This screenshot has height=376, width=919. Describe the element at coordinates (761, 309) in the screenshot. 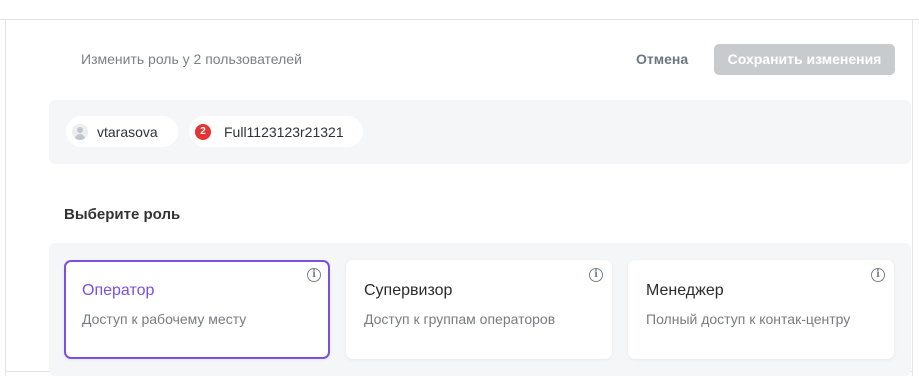

I see `role-card-manager: Менеджер Полный доступ к контак-центру i` at that location.